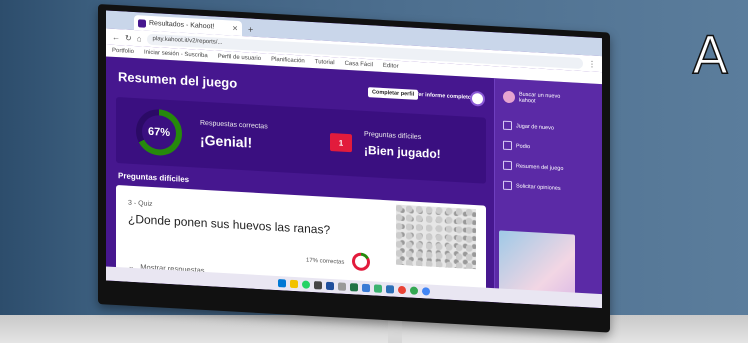 This screenshot has width=748, height=343. Describe the element at coordinates (535, 126) in the screenshot. I see `sidebar-item-label: Jugar de nuevo` at that location.